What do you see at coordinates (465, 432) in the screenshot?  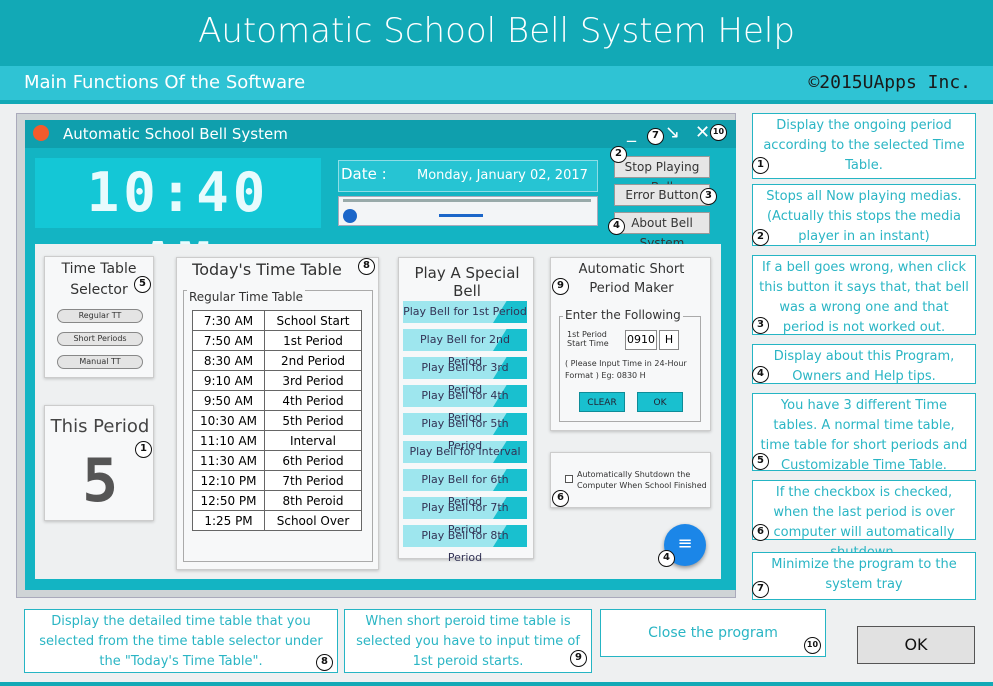 I see `special-bell-button: Play Bell for 5th Period` at bounding box center [465, 432].